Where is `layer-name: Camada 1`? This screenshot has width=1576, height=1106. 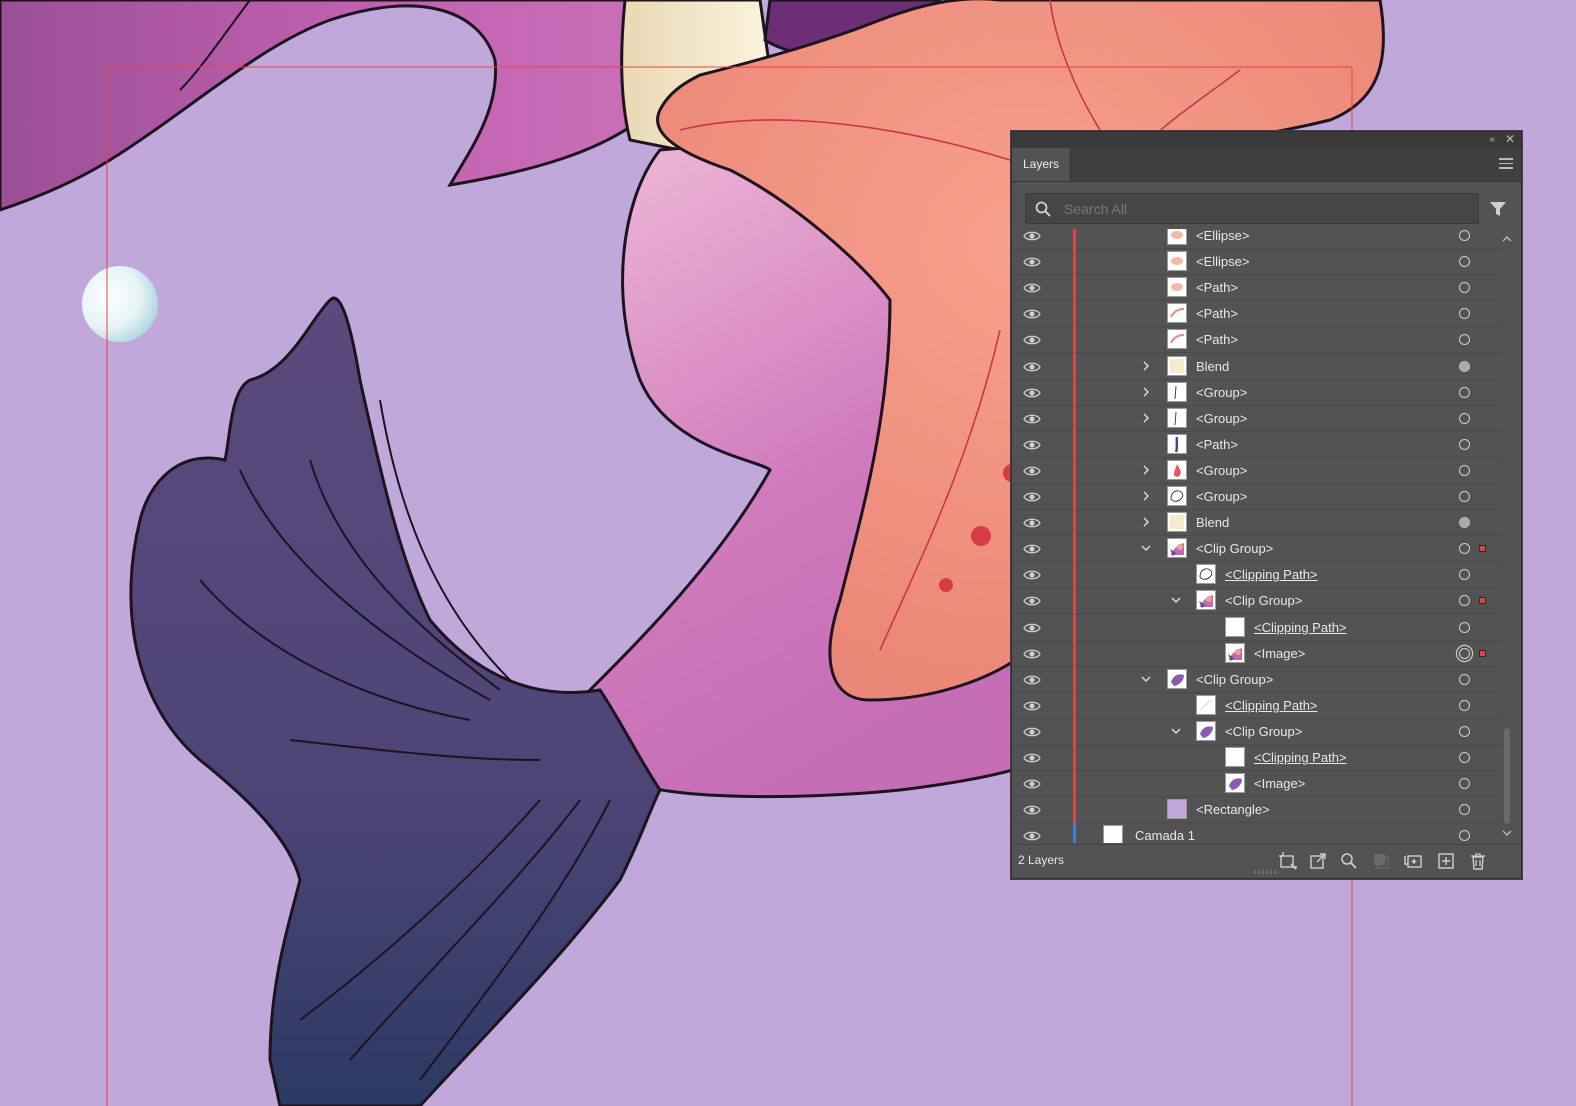 layer-name: Camada 1 is located at coordinates (1165, 835).